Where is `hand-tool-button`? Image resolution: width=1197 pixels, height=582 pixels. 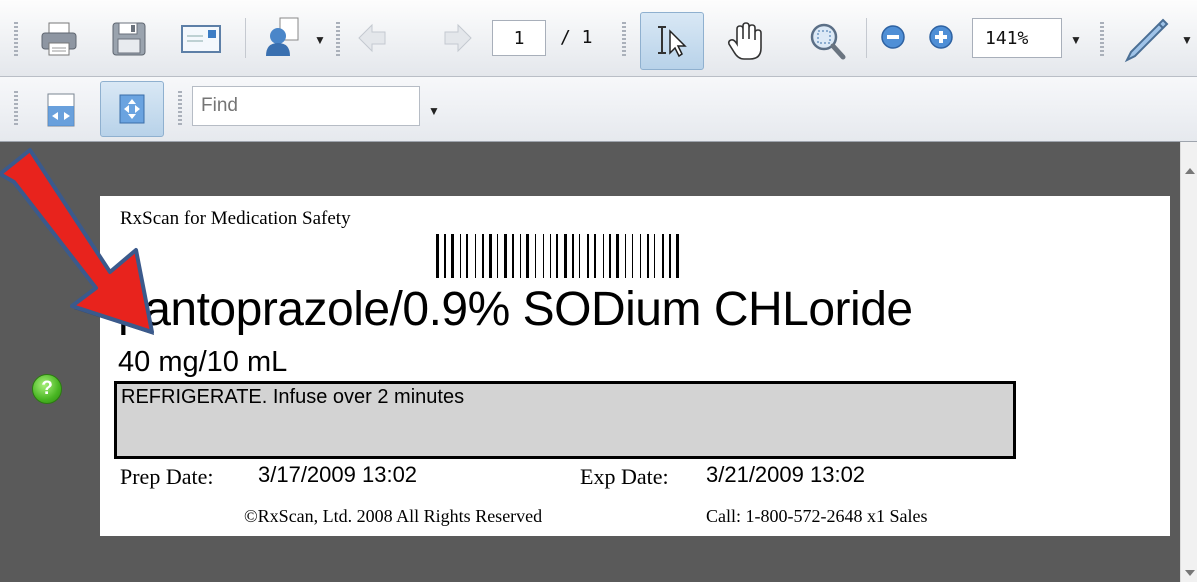
hand-tool-button is located at coordinates (745, 41).